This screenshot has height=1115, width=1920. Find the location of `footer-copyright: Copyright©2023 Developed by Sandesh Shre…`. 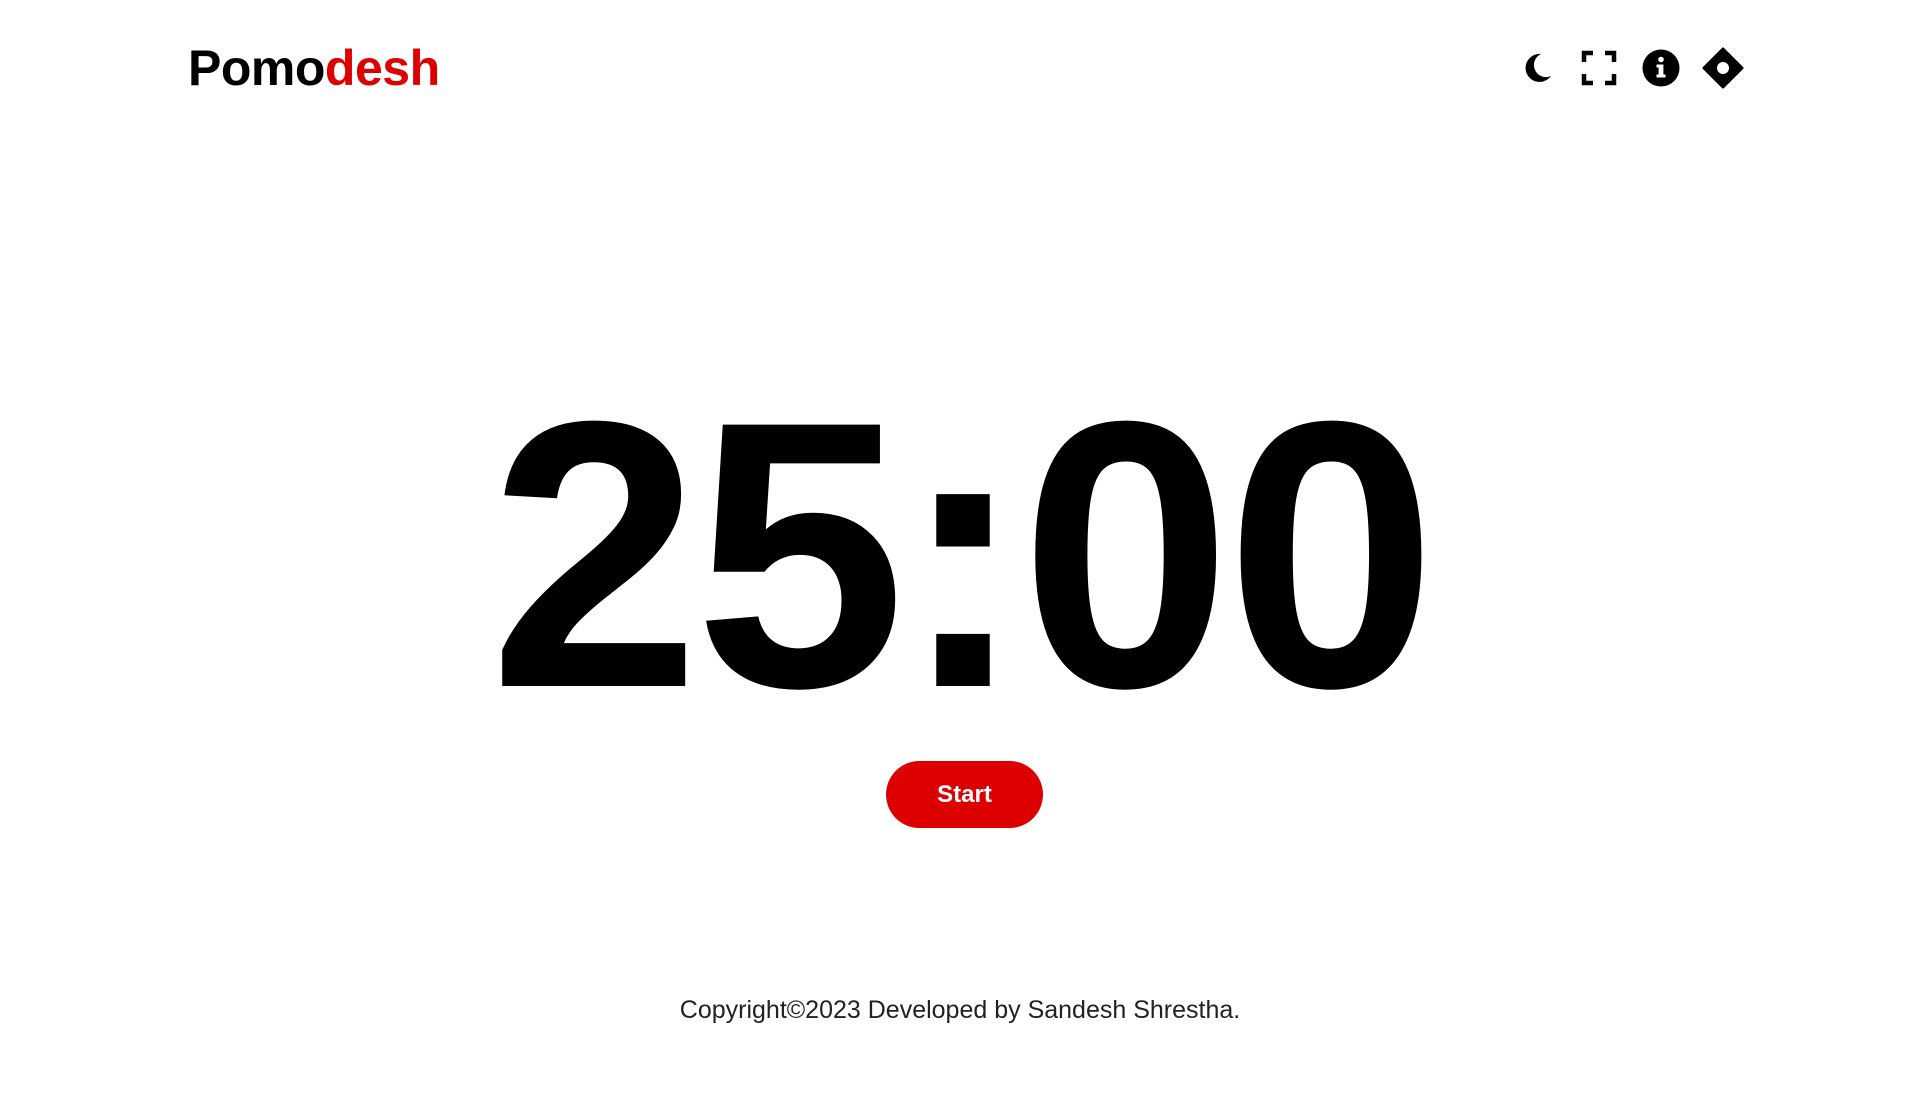

footer-copyright: Copyright©2023 Developed by Sandesh Shre… is located at coordinates (960, 1010).